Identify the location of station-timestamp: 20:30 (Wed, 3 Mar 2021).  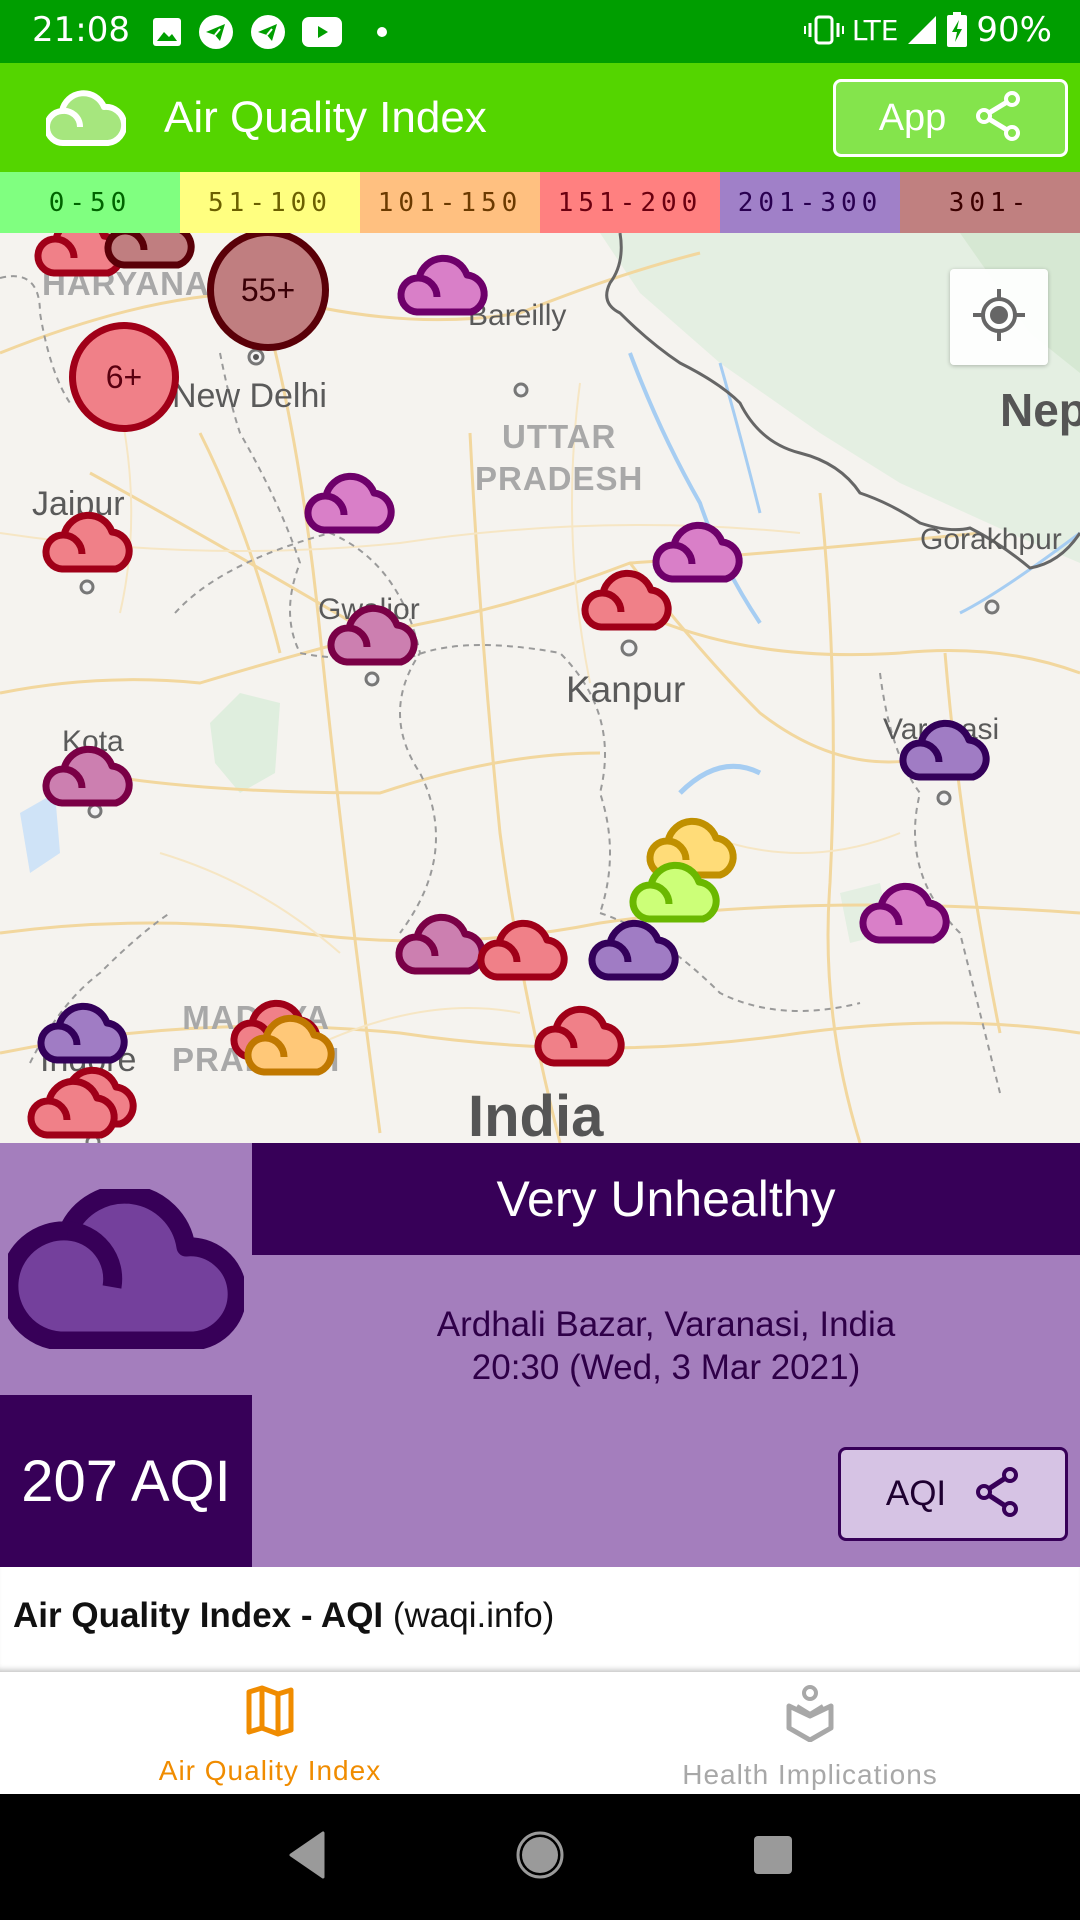
(666, 1367).